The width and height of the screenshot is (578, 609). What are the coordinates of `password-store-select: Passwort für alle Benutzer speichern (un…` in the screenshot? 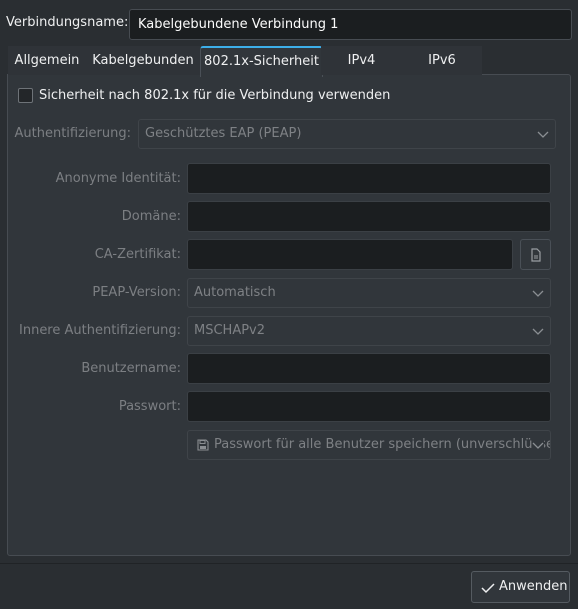 It's located at (369, 445).